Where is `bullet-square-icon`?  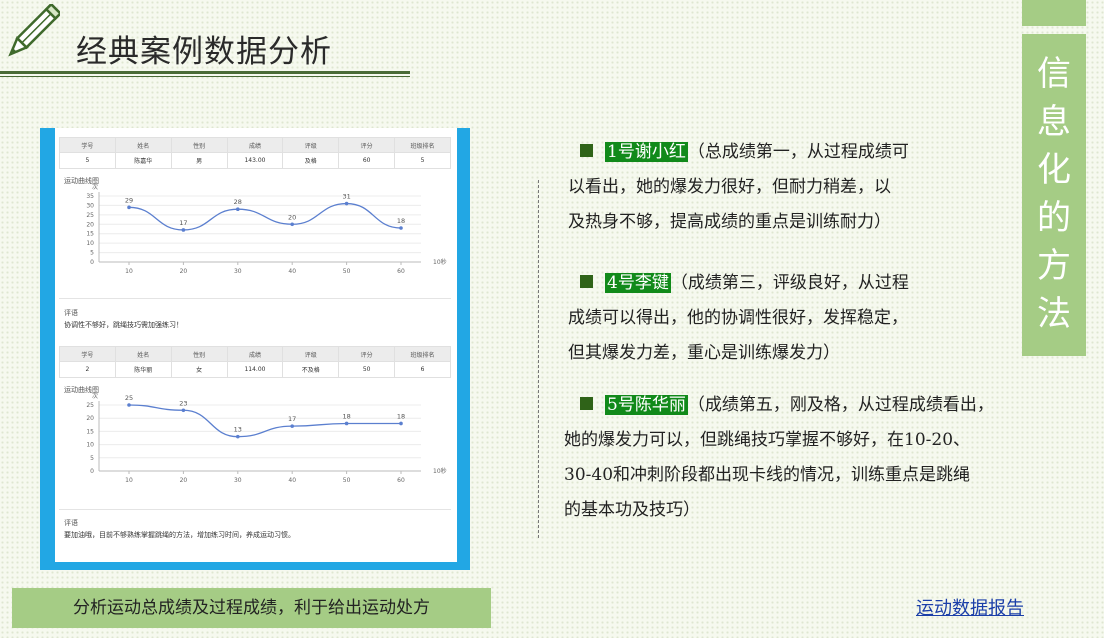
bullet-square-icon is located at coordinates (586, 150).